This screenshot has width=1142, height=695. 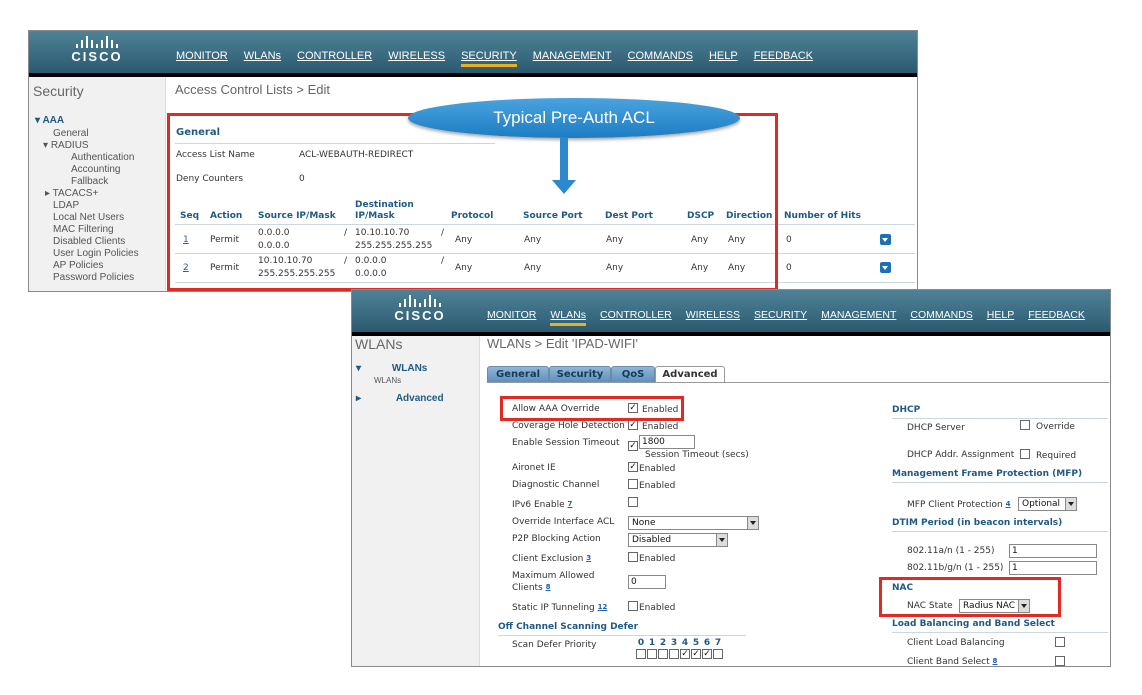 What do you see at coordinates (556, 539) in the screenshot?
I see `label-p2p-blocking: P2P Blocking Action` at bounding box center [556, 539].